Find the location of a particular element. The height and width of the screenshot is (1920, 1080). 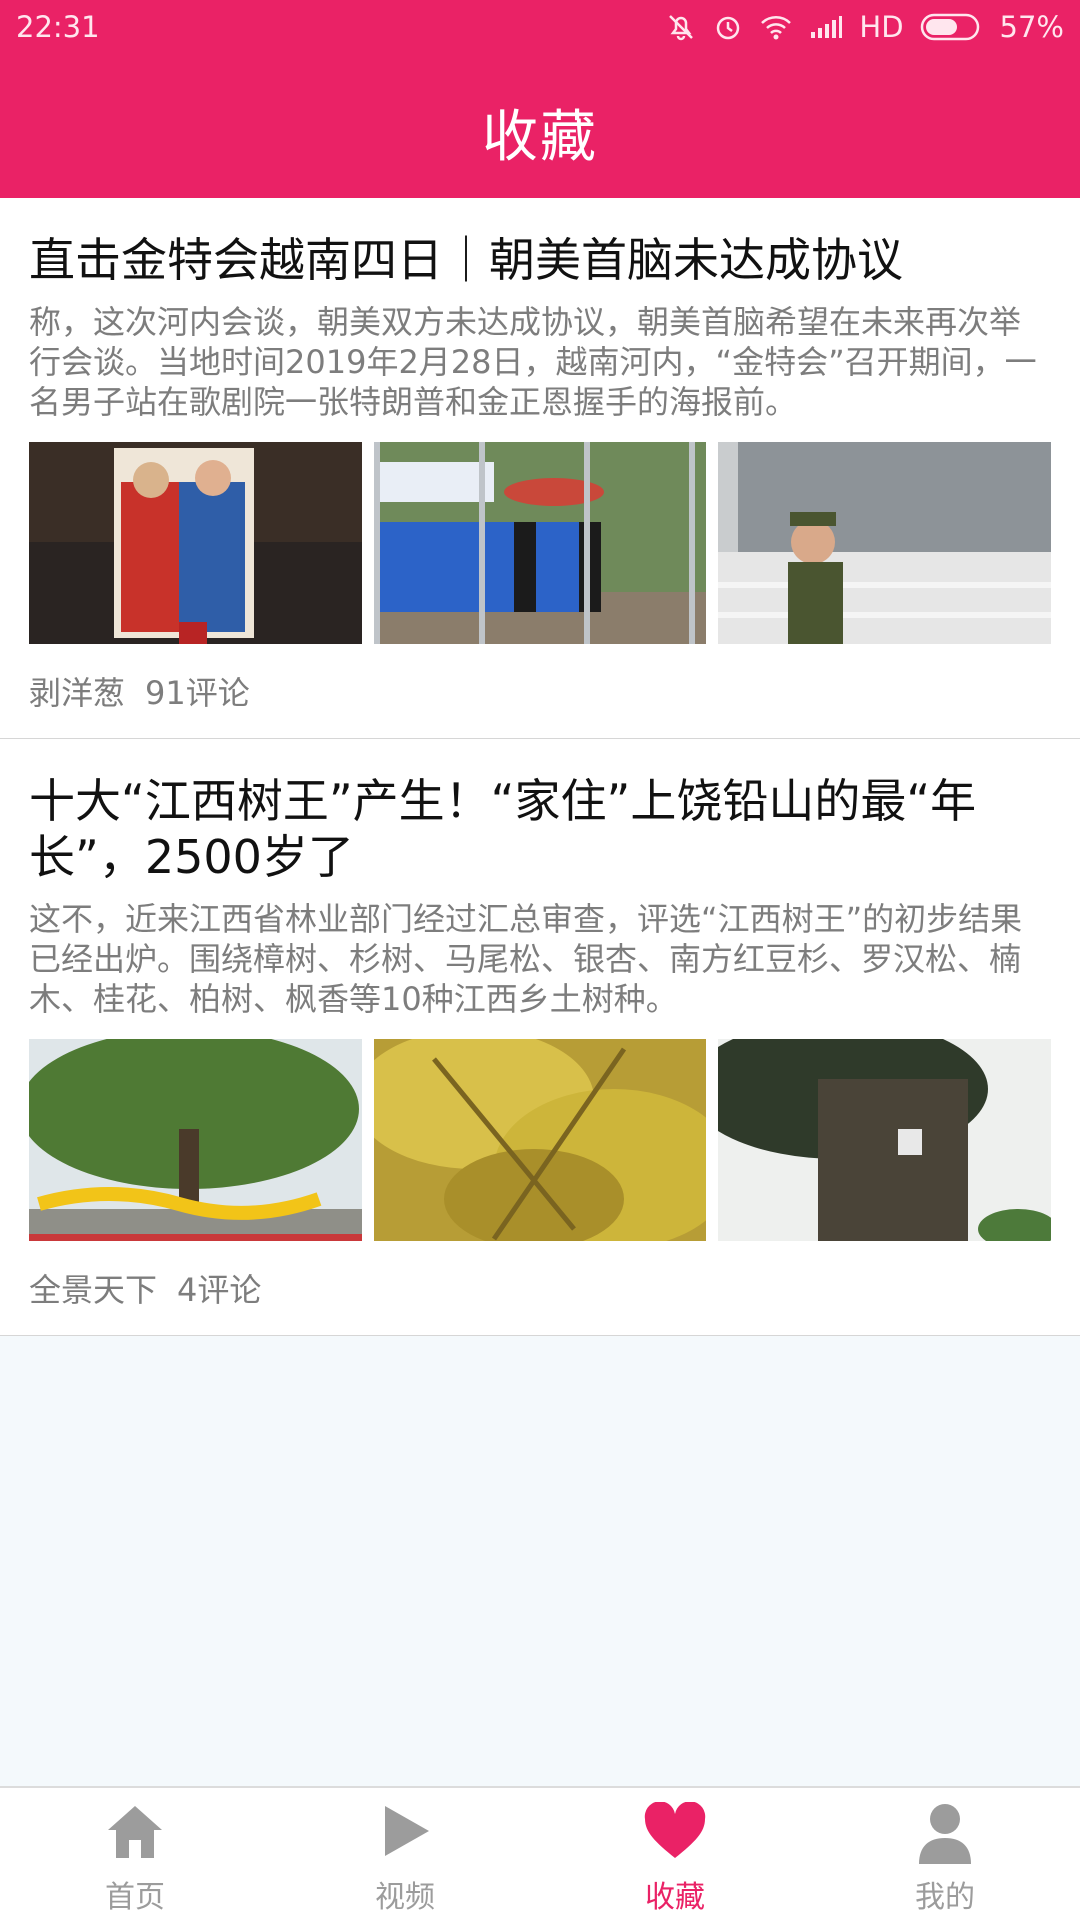

alarm-icon is located at coordinates (728, 27).